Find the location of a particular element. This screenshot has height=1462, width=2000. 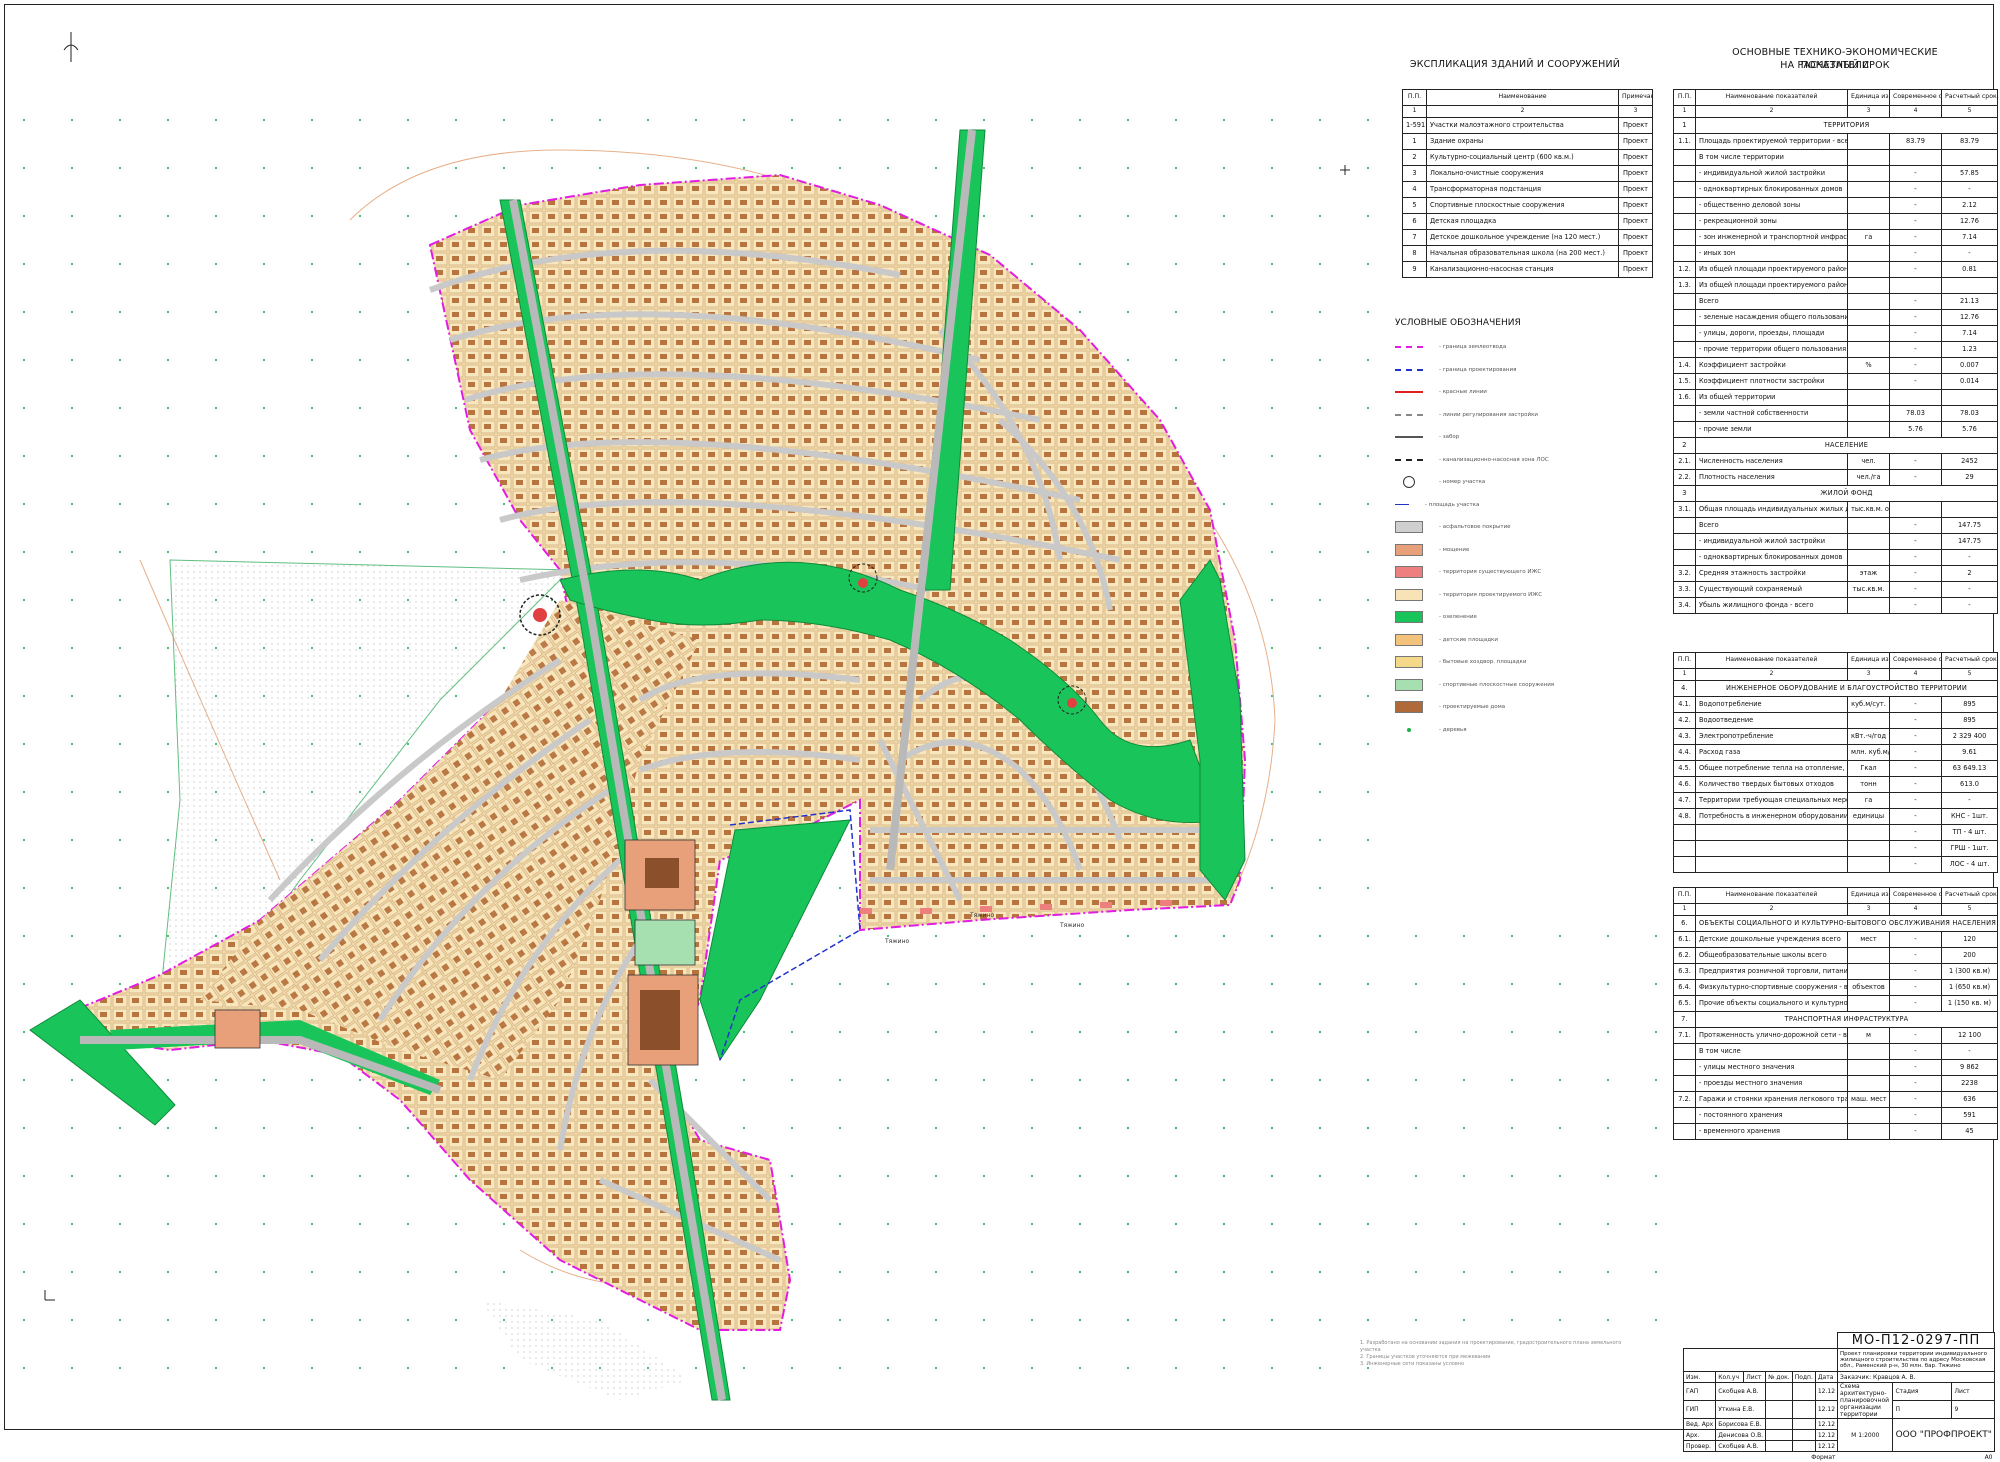

tep-header: Единица измерения is located at coordinates (1869, 896).